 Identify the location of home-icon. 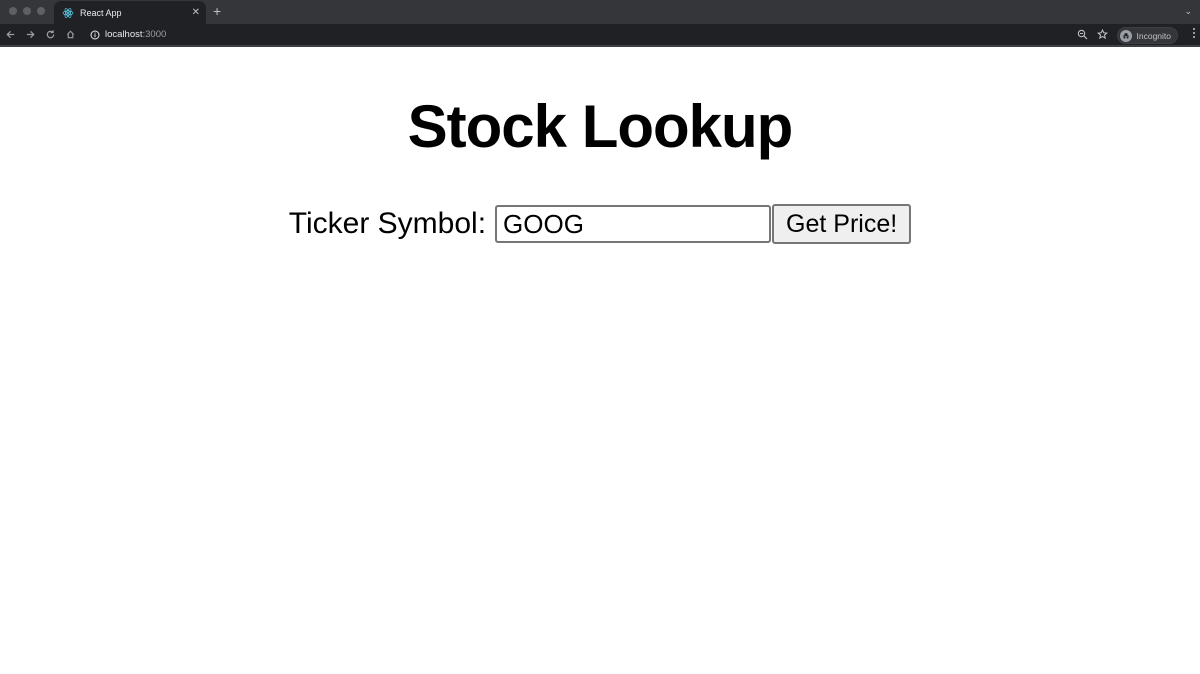
(70, 35).